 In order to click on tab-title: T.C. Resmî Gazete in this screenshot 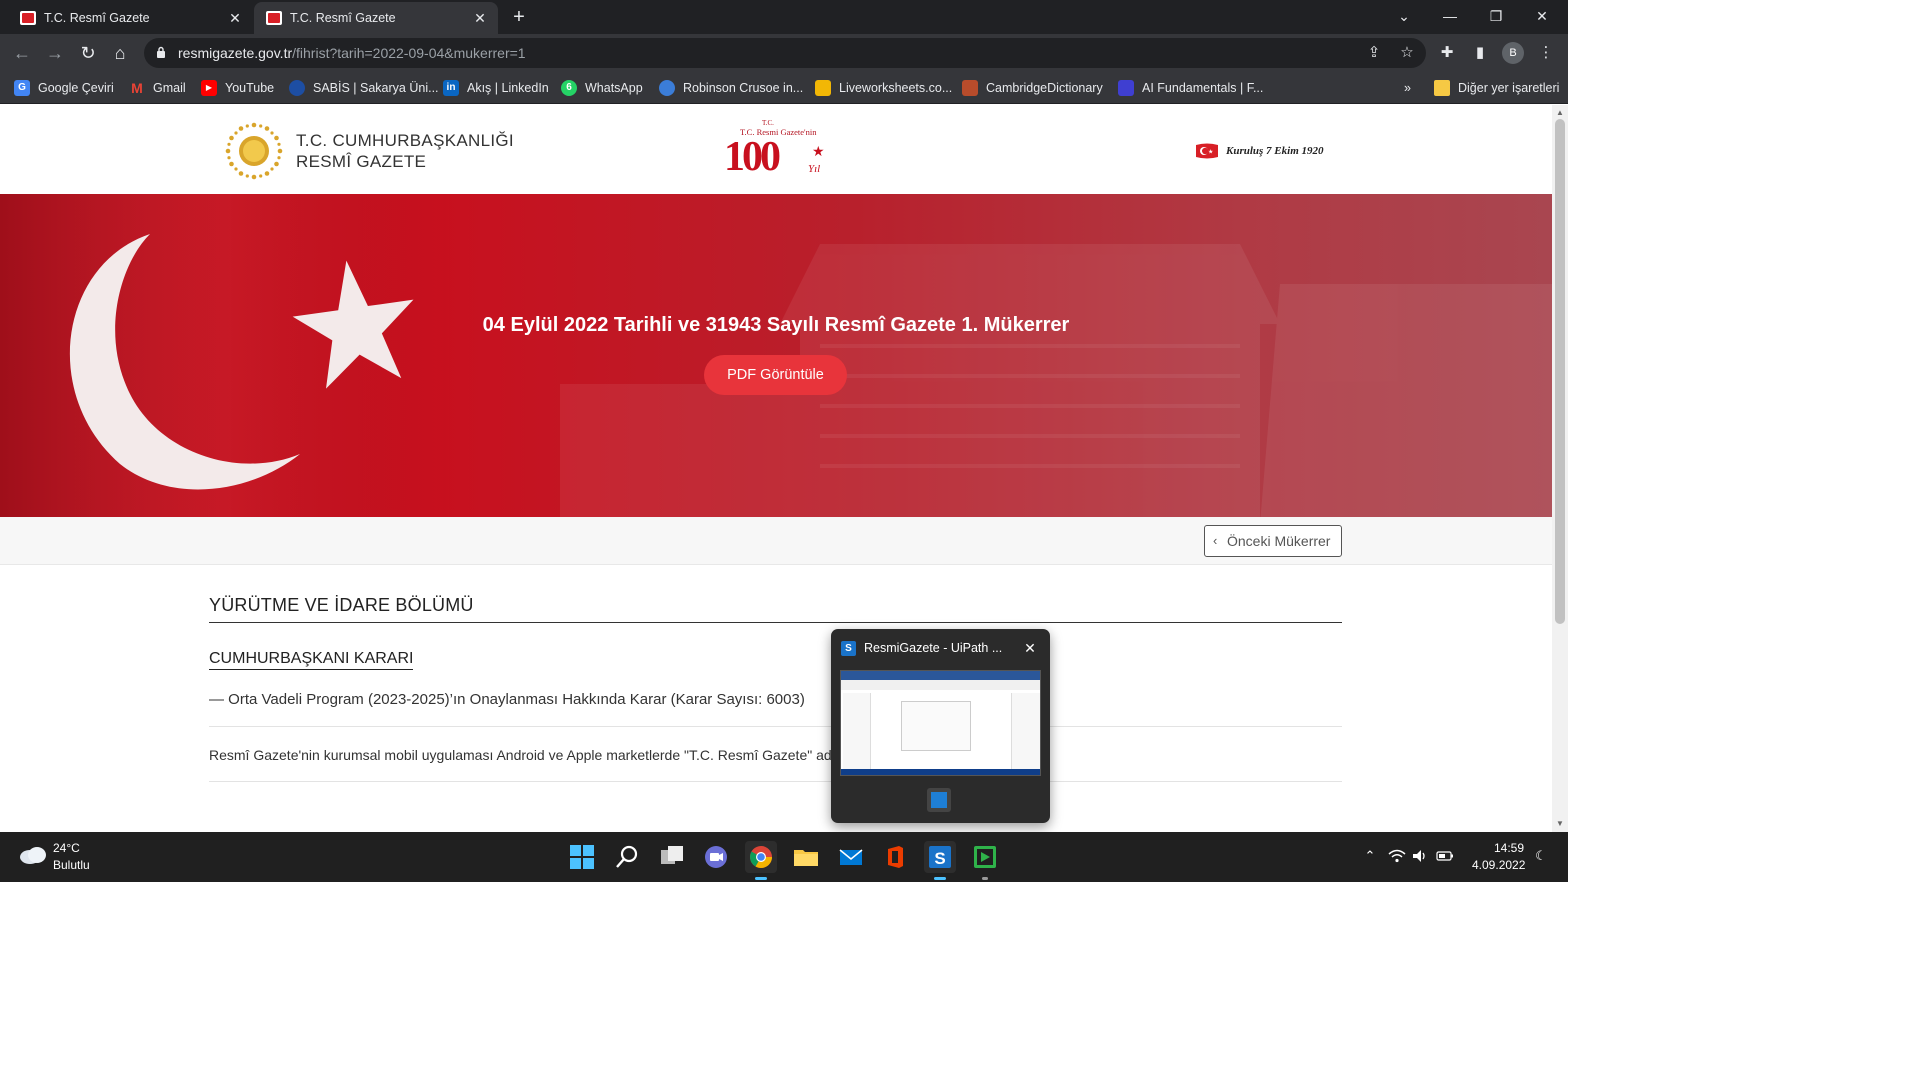, I will do `click(343, 18)`.